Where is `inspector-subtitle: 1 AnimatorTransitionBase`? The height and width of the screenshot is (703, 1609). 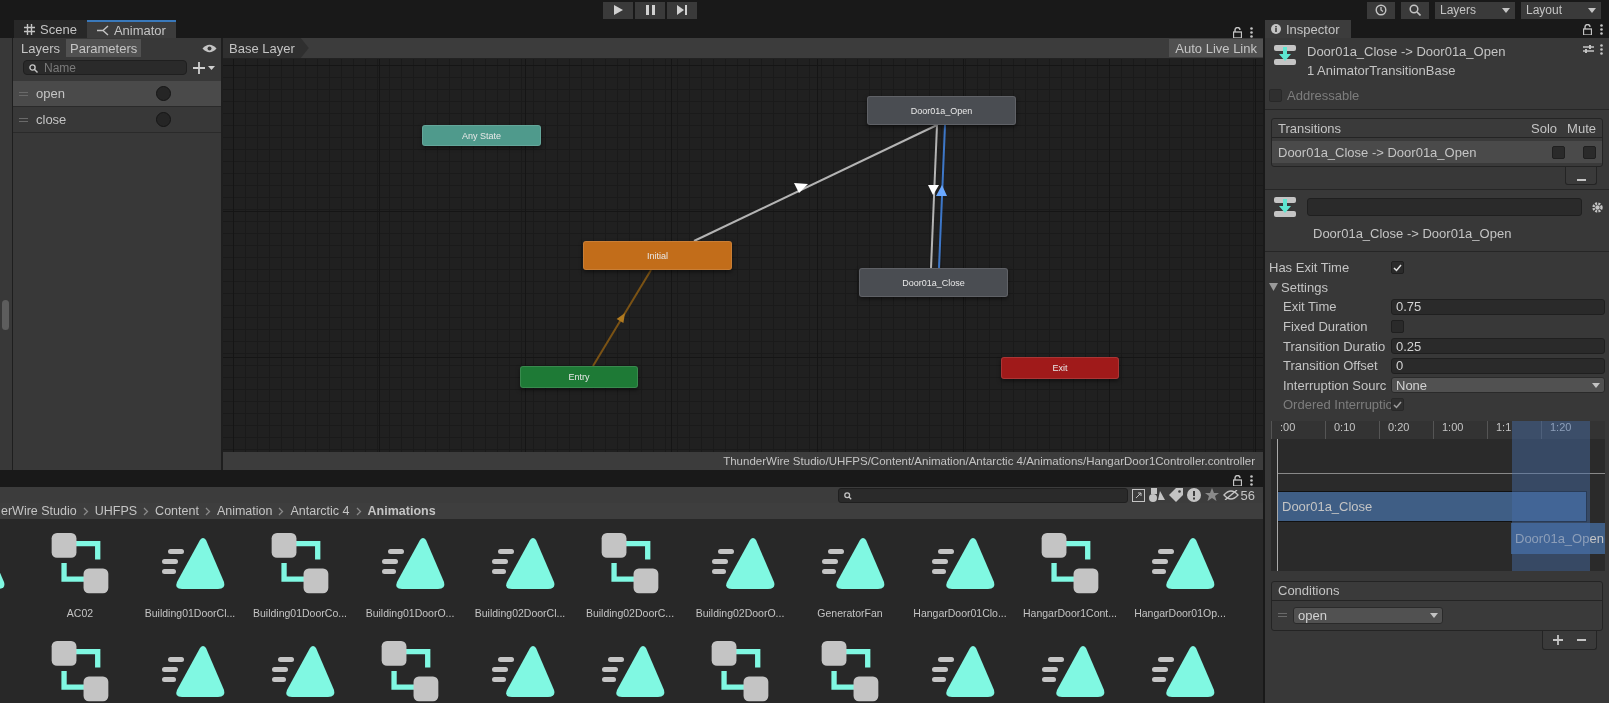 inspector-subtitle: 1 AnimatorTransitionBase is located at coordinates (1382, 70).